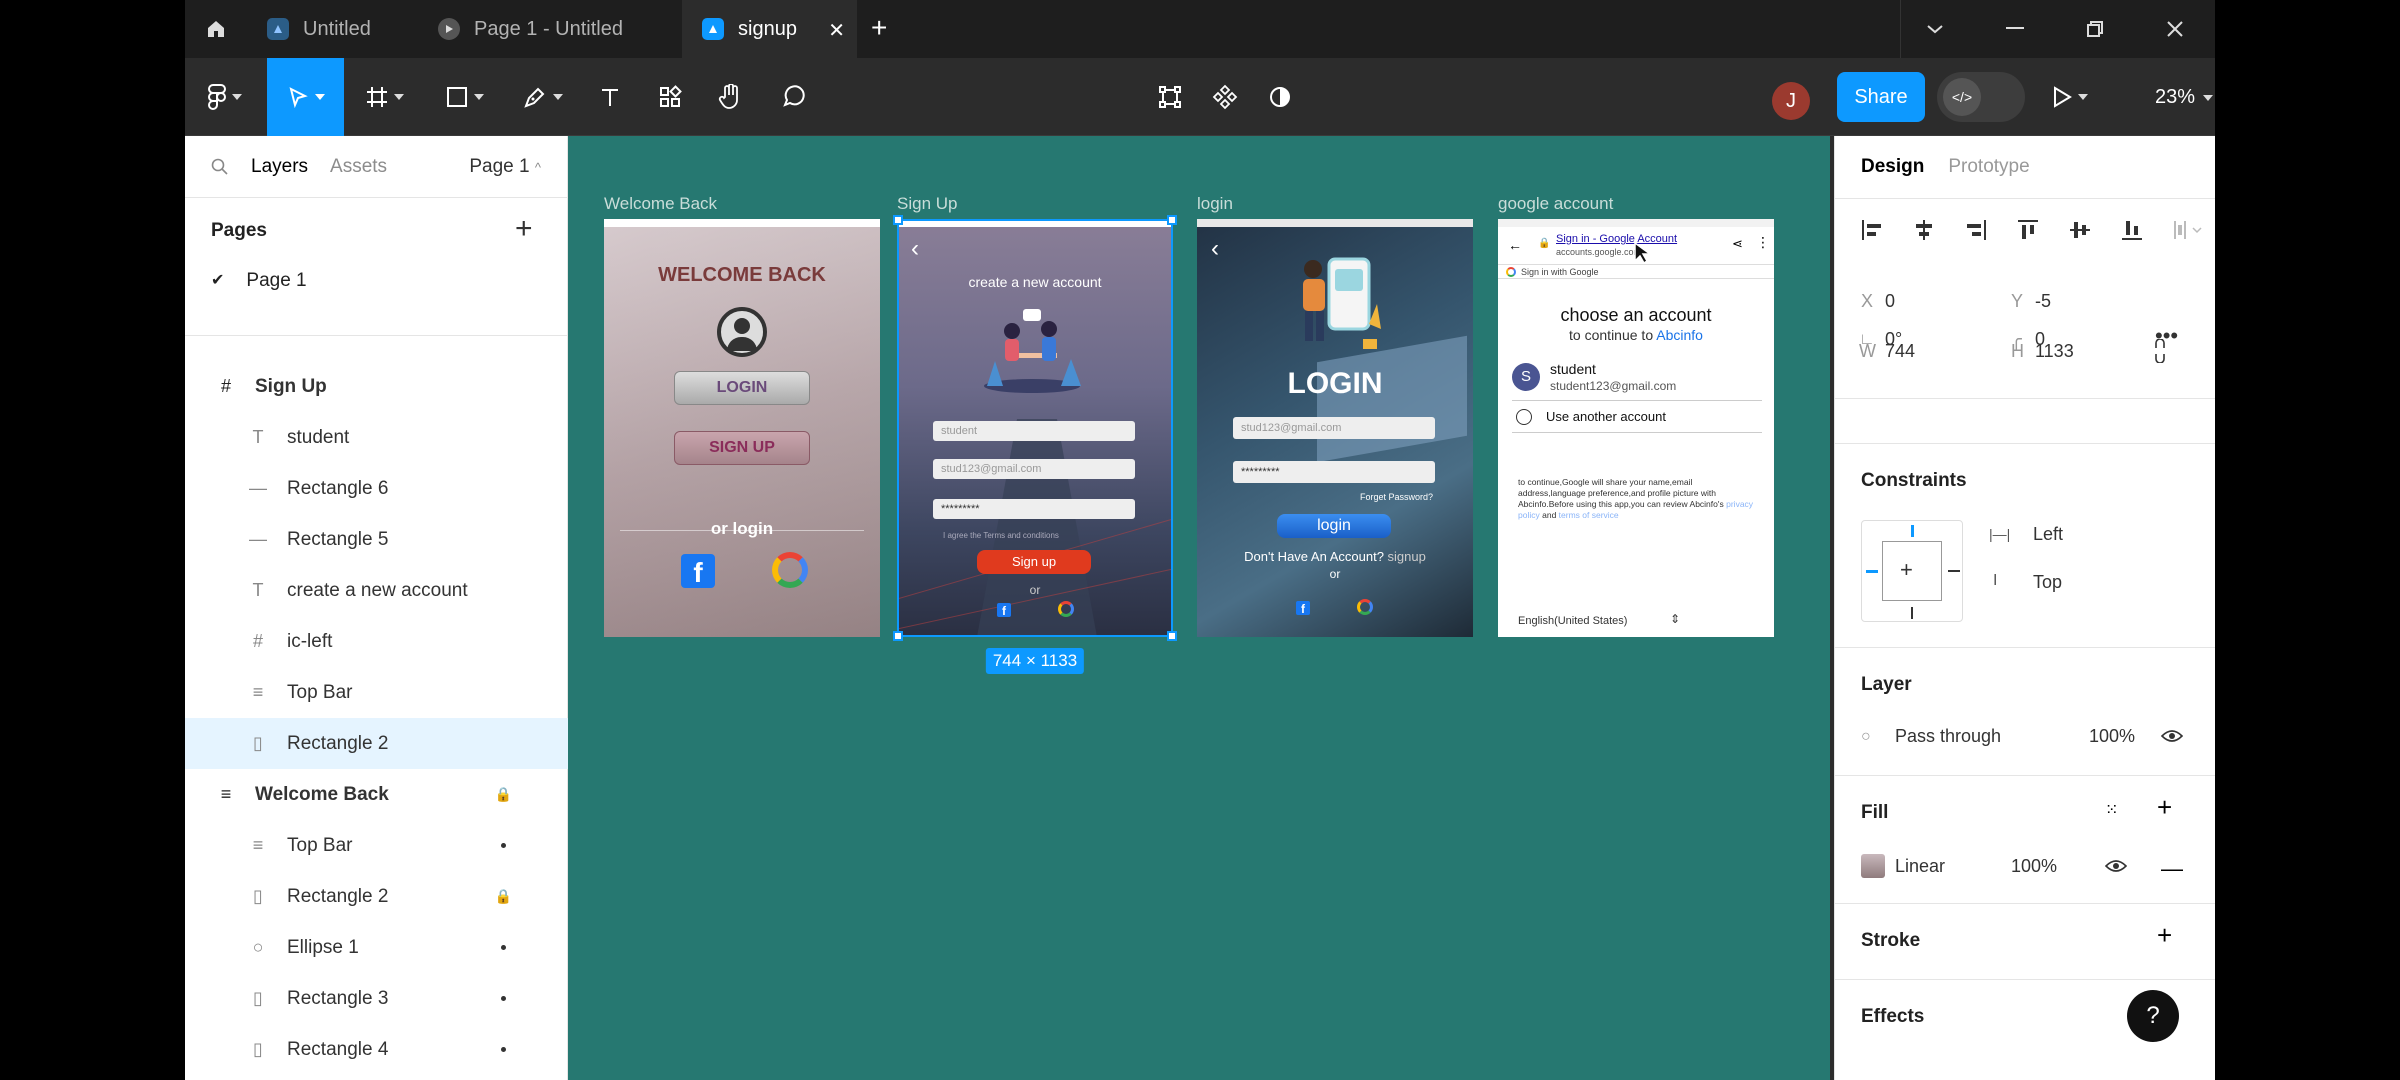 Image resolution: width=2400 pixels, height=1080 pixels. What do you see at coordinates (660, 204) in the screenshot?
I see `frame-label-welcome-back: Welcome Back` at bounding box center [660, 204].